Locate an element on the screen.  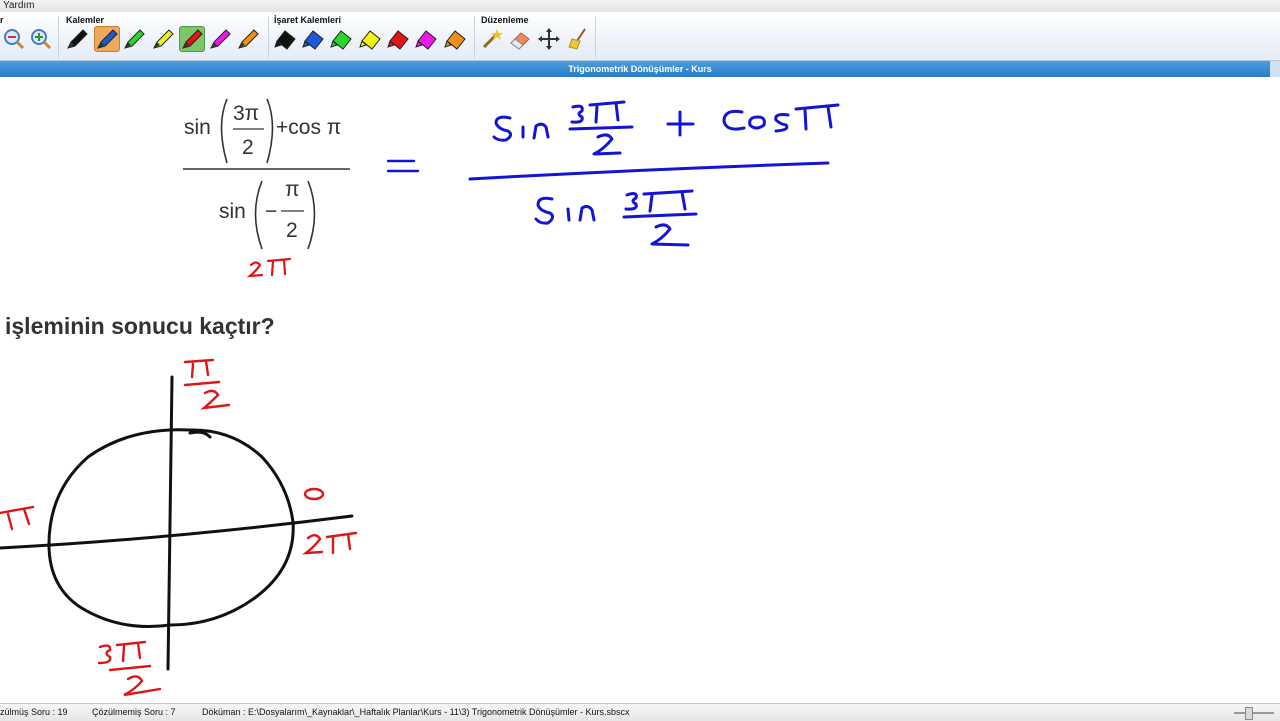
marker-orange-icon is located at coordinates (455, 40).